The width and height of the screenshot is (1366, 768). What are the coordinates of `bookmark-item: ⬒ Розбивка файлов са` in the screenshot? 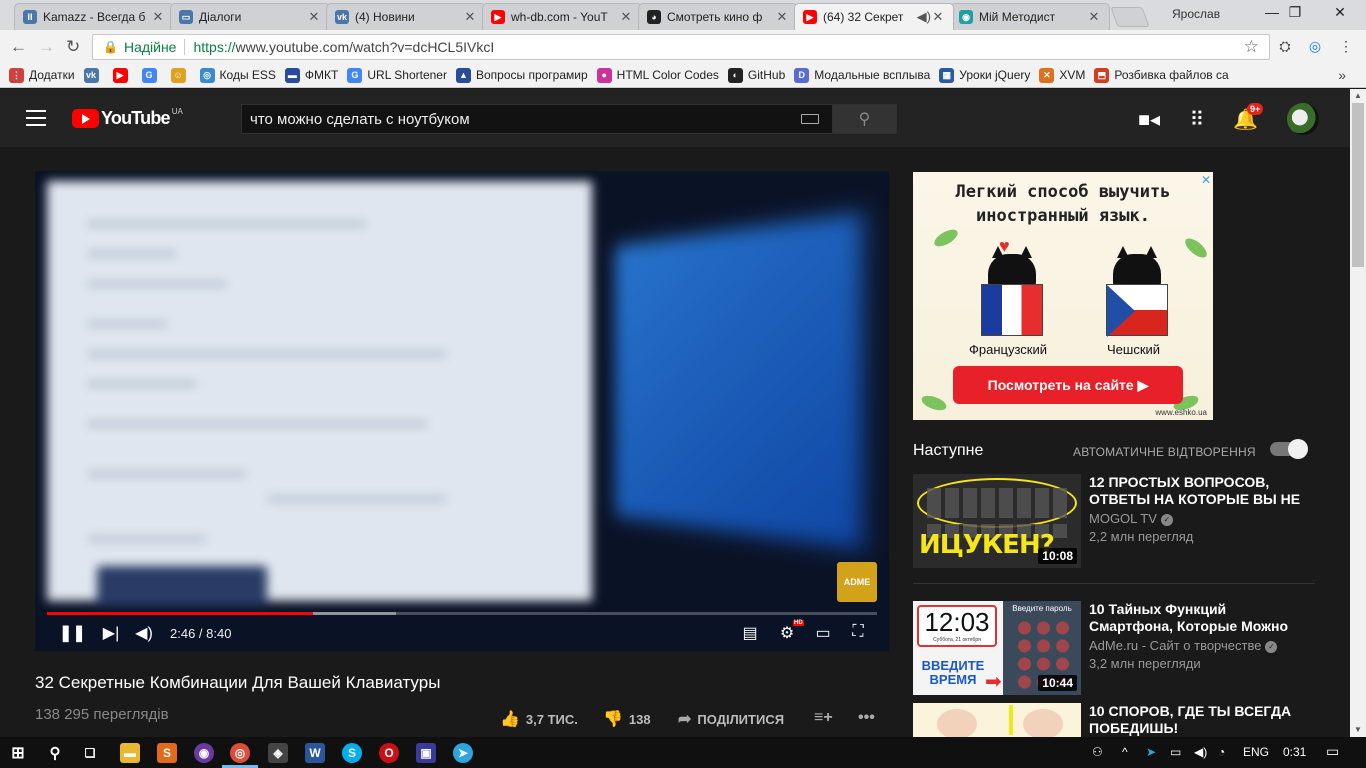 It's located at (1161, 75).